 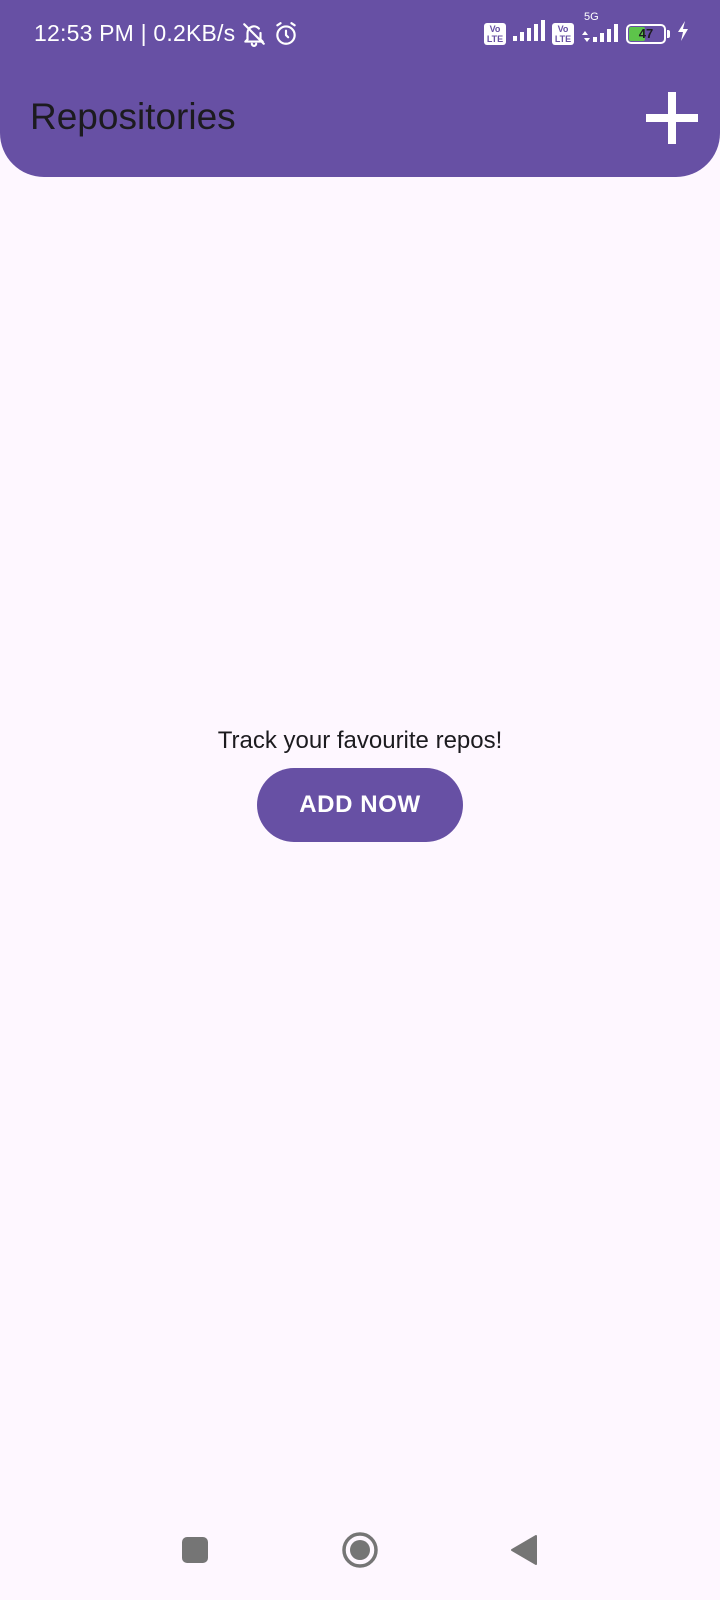 I want to click on status-right: Vo LTE Vo LTE 5G 47, so click(x=587, y=29).